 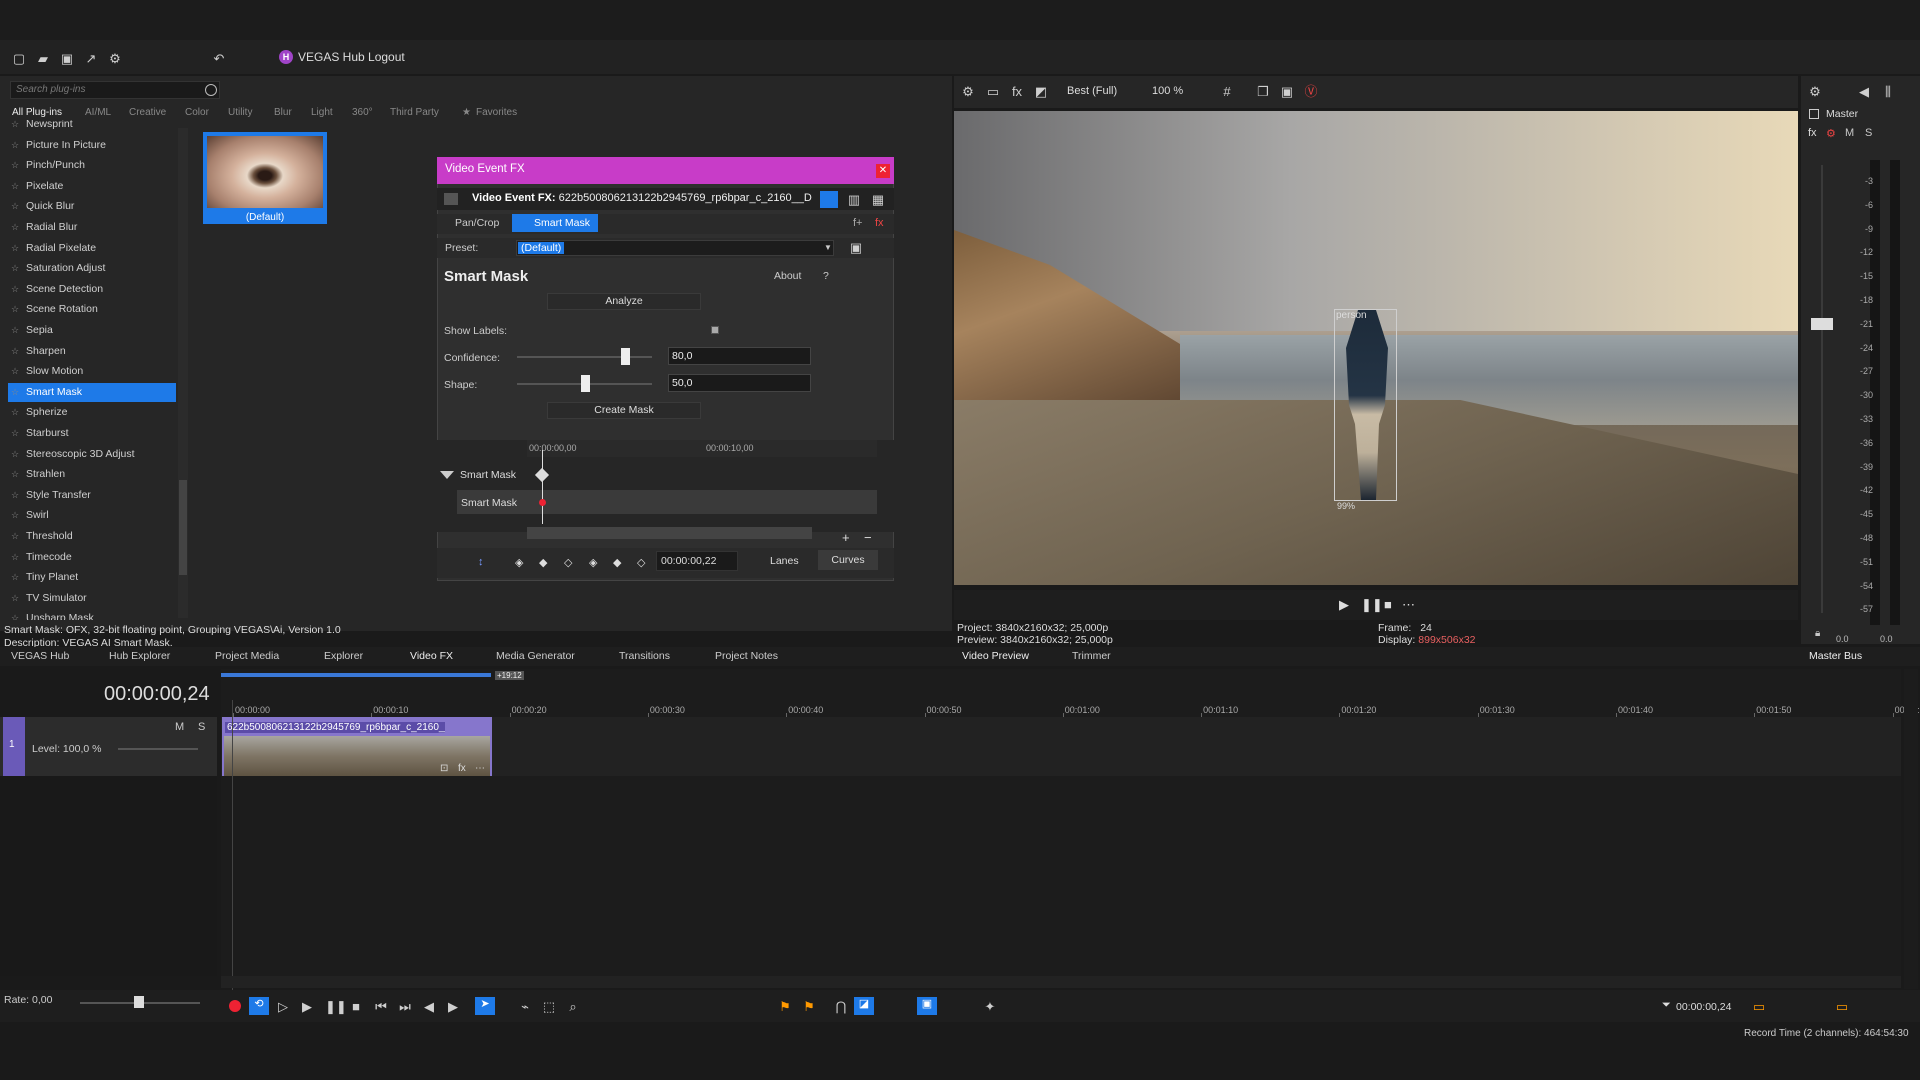 I want to click on crop-icon: ⊡, so click(x=444, y=768).